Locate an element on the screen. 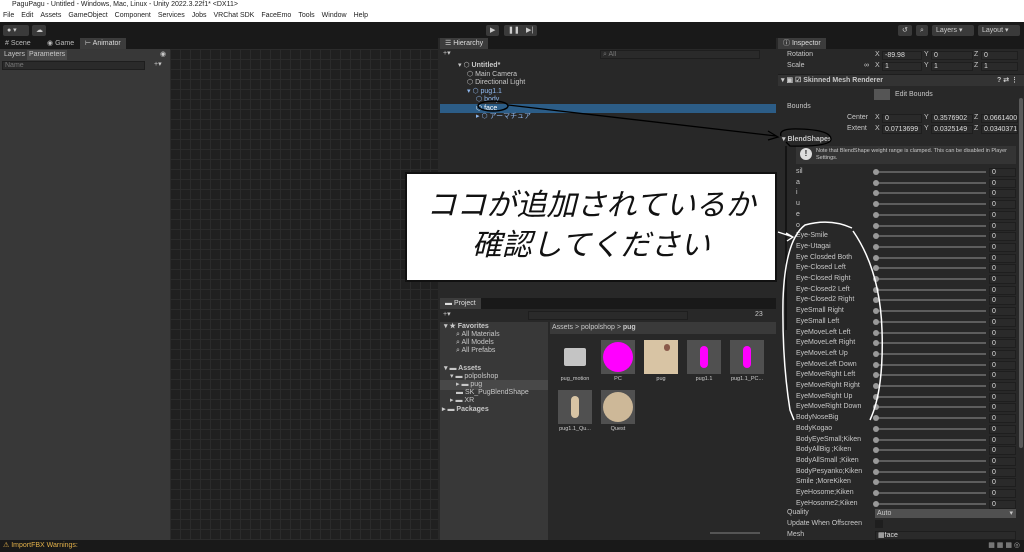 The width and height of the screenshot is (1024, 552). white-circle-right is located at coordinates (867, 325).